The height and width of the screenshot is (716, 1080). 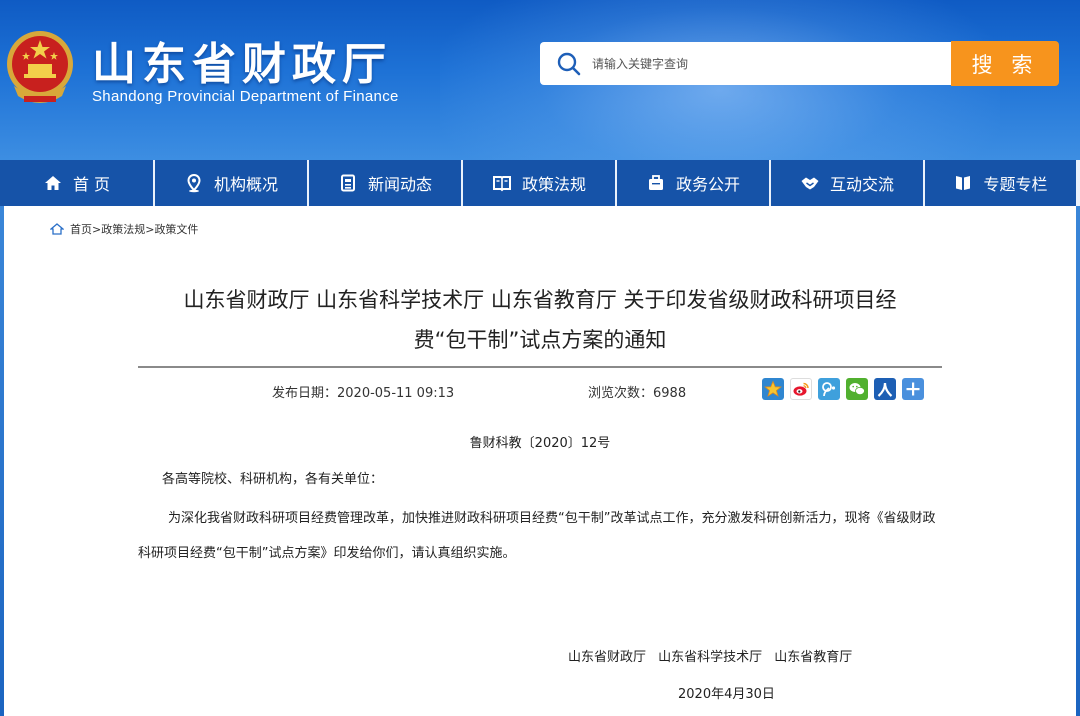 I want to click on nav-item-label: 专题专栏, so click(x=1015, y=184).